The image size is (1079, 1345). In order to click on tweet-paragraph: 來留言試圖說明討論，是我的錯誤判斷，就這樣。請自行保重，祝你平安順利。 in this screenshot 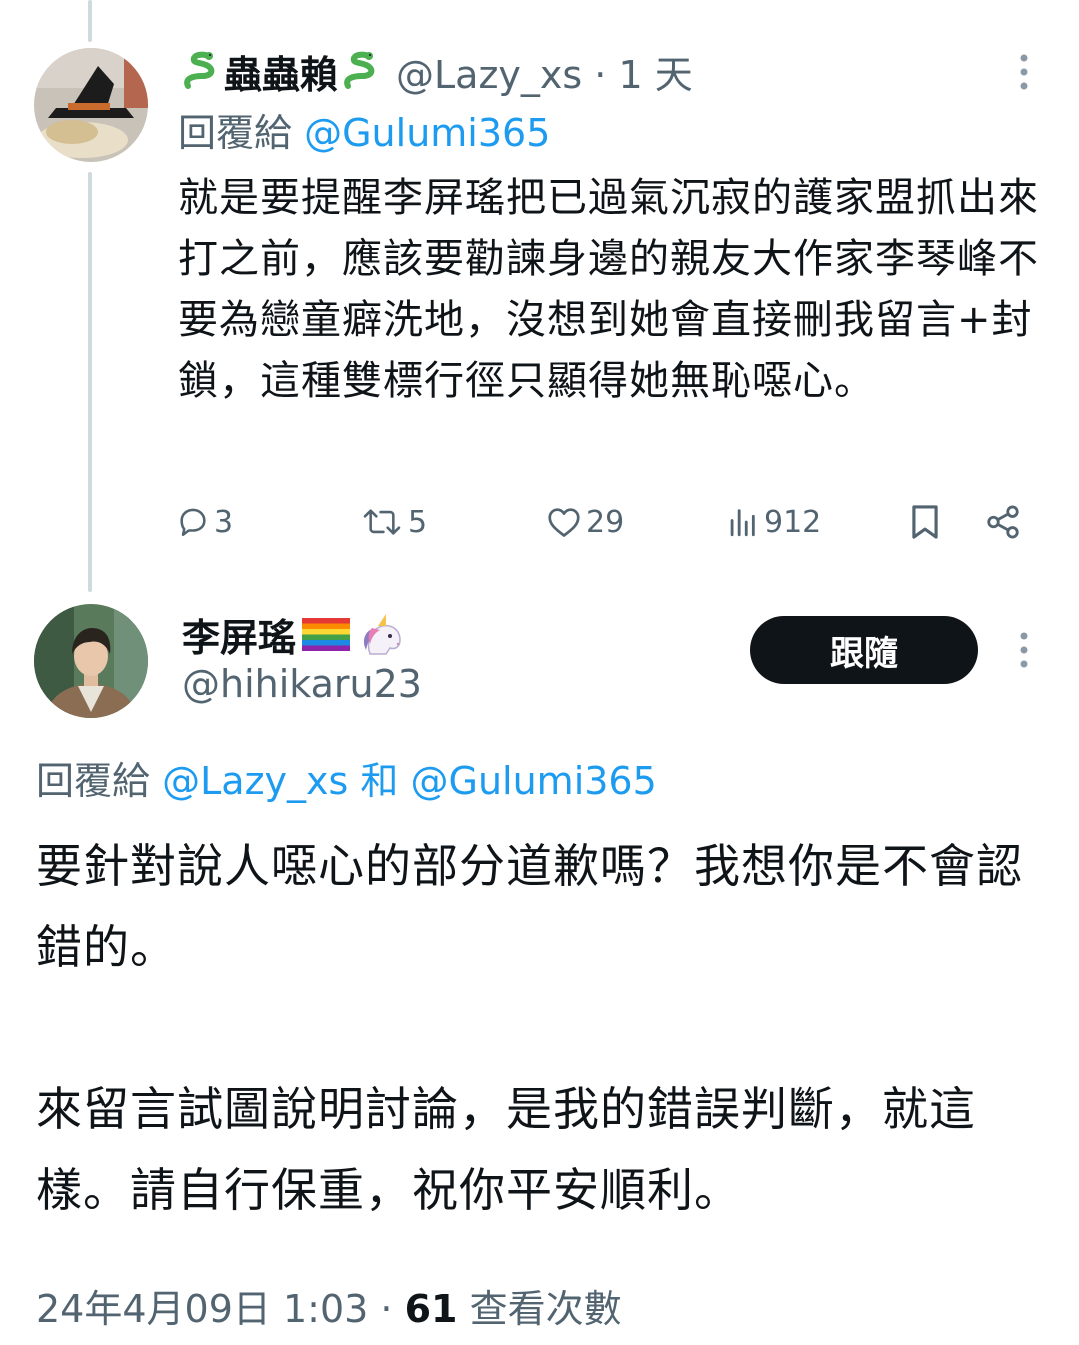, I will do `click(506, 1149)`.